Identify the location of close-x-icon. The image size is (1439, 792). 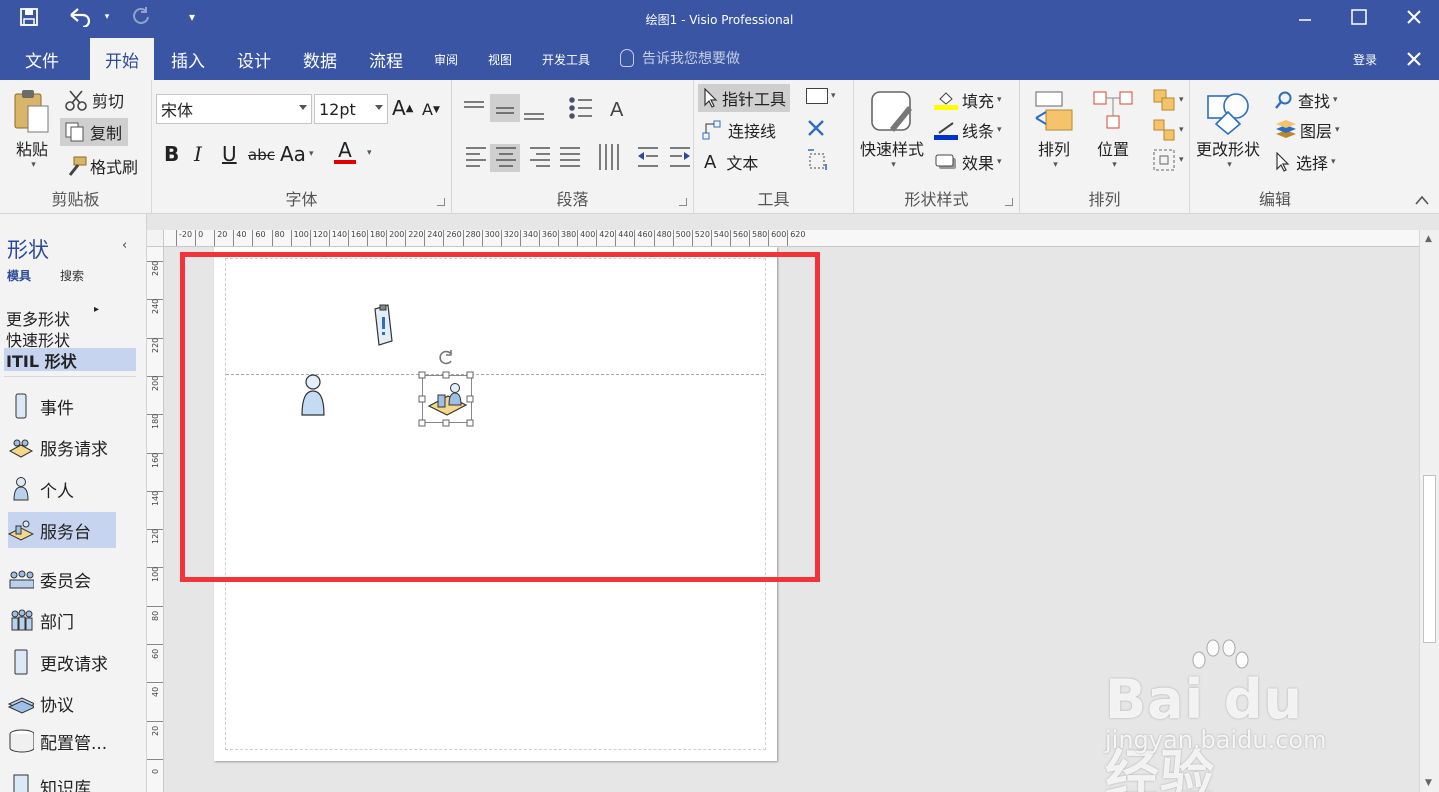
(816, 128).